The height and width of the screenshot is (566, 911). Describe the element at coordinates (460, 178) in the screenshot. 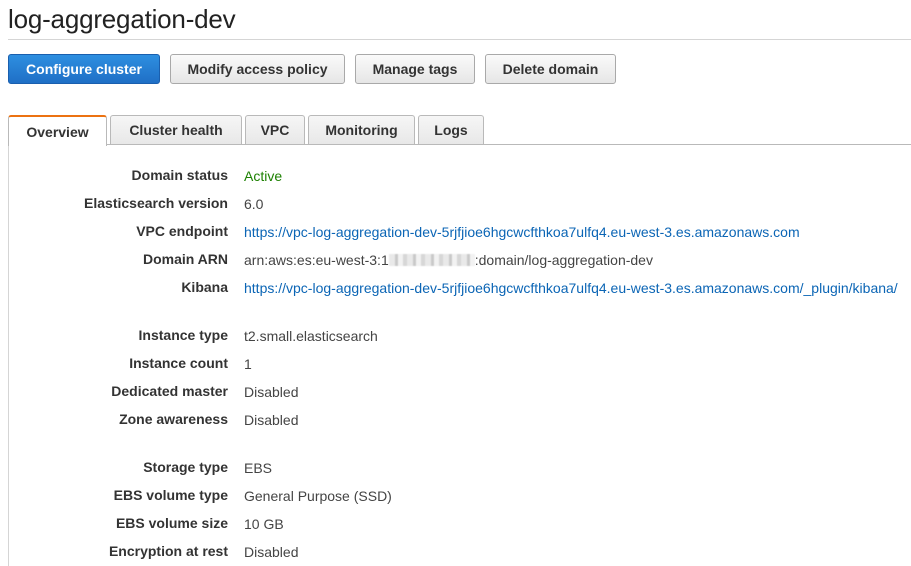

I see `row-domain-status: Domain status Active` at that location.